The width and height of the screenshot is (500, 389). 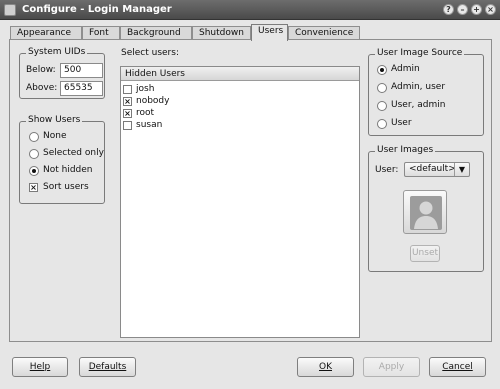 What do you see at coordinates (55, 136) in the screenshot?
I see `option-label: None` at bounding box center [55, 136].